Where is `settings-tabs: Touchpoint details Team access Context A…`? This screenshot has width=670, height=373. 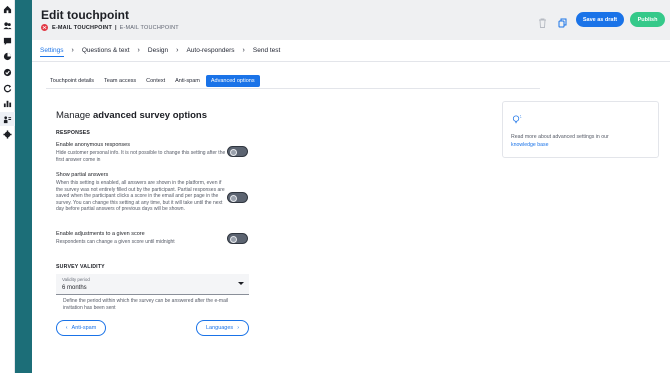
settings-tabs: Touchpoint details Team access Context A… is located at coordinates (154, 81).